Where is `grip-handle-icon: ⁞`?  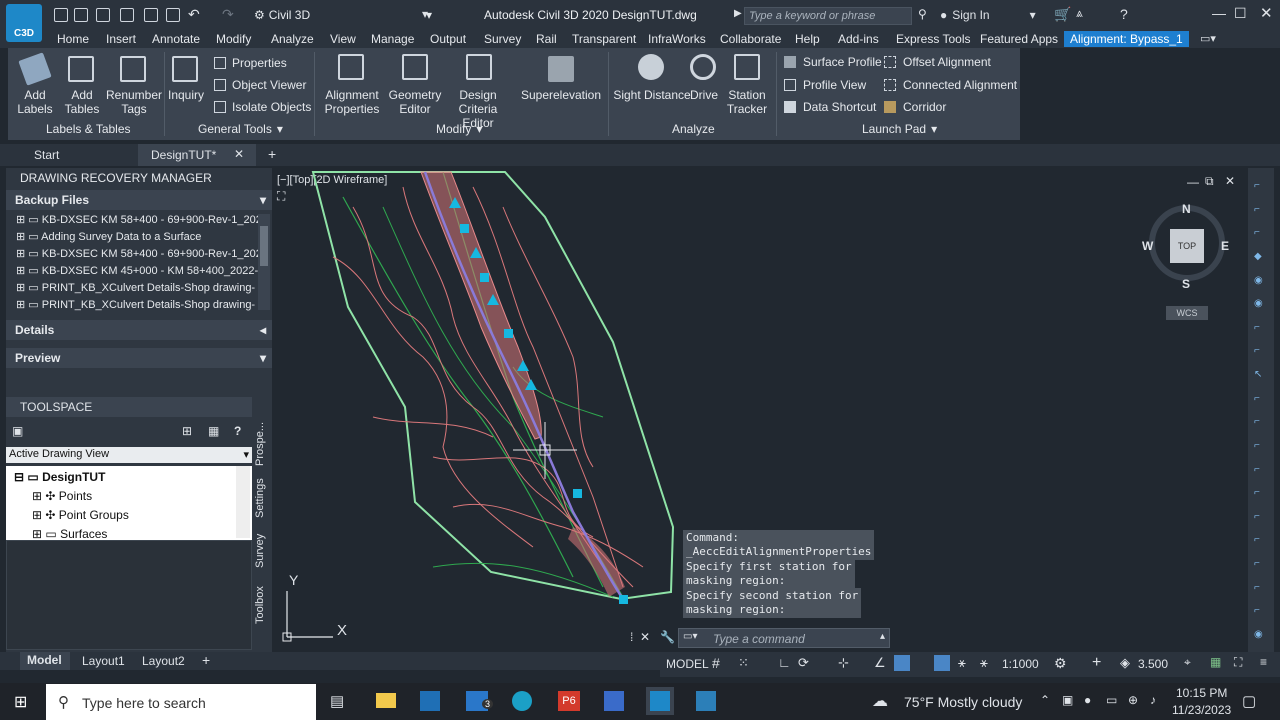 grip-handle-icon: ⁞ is located at coordinates (631, 637).